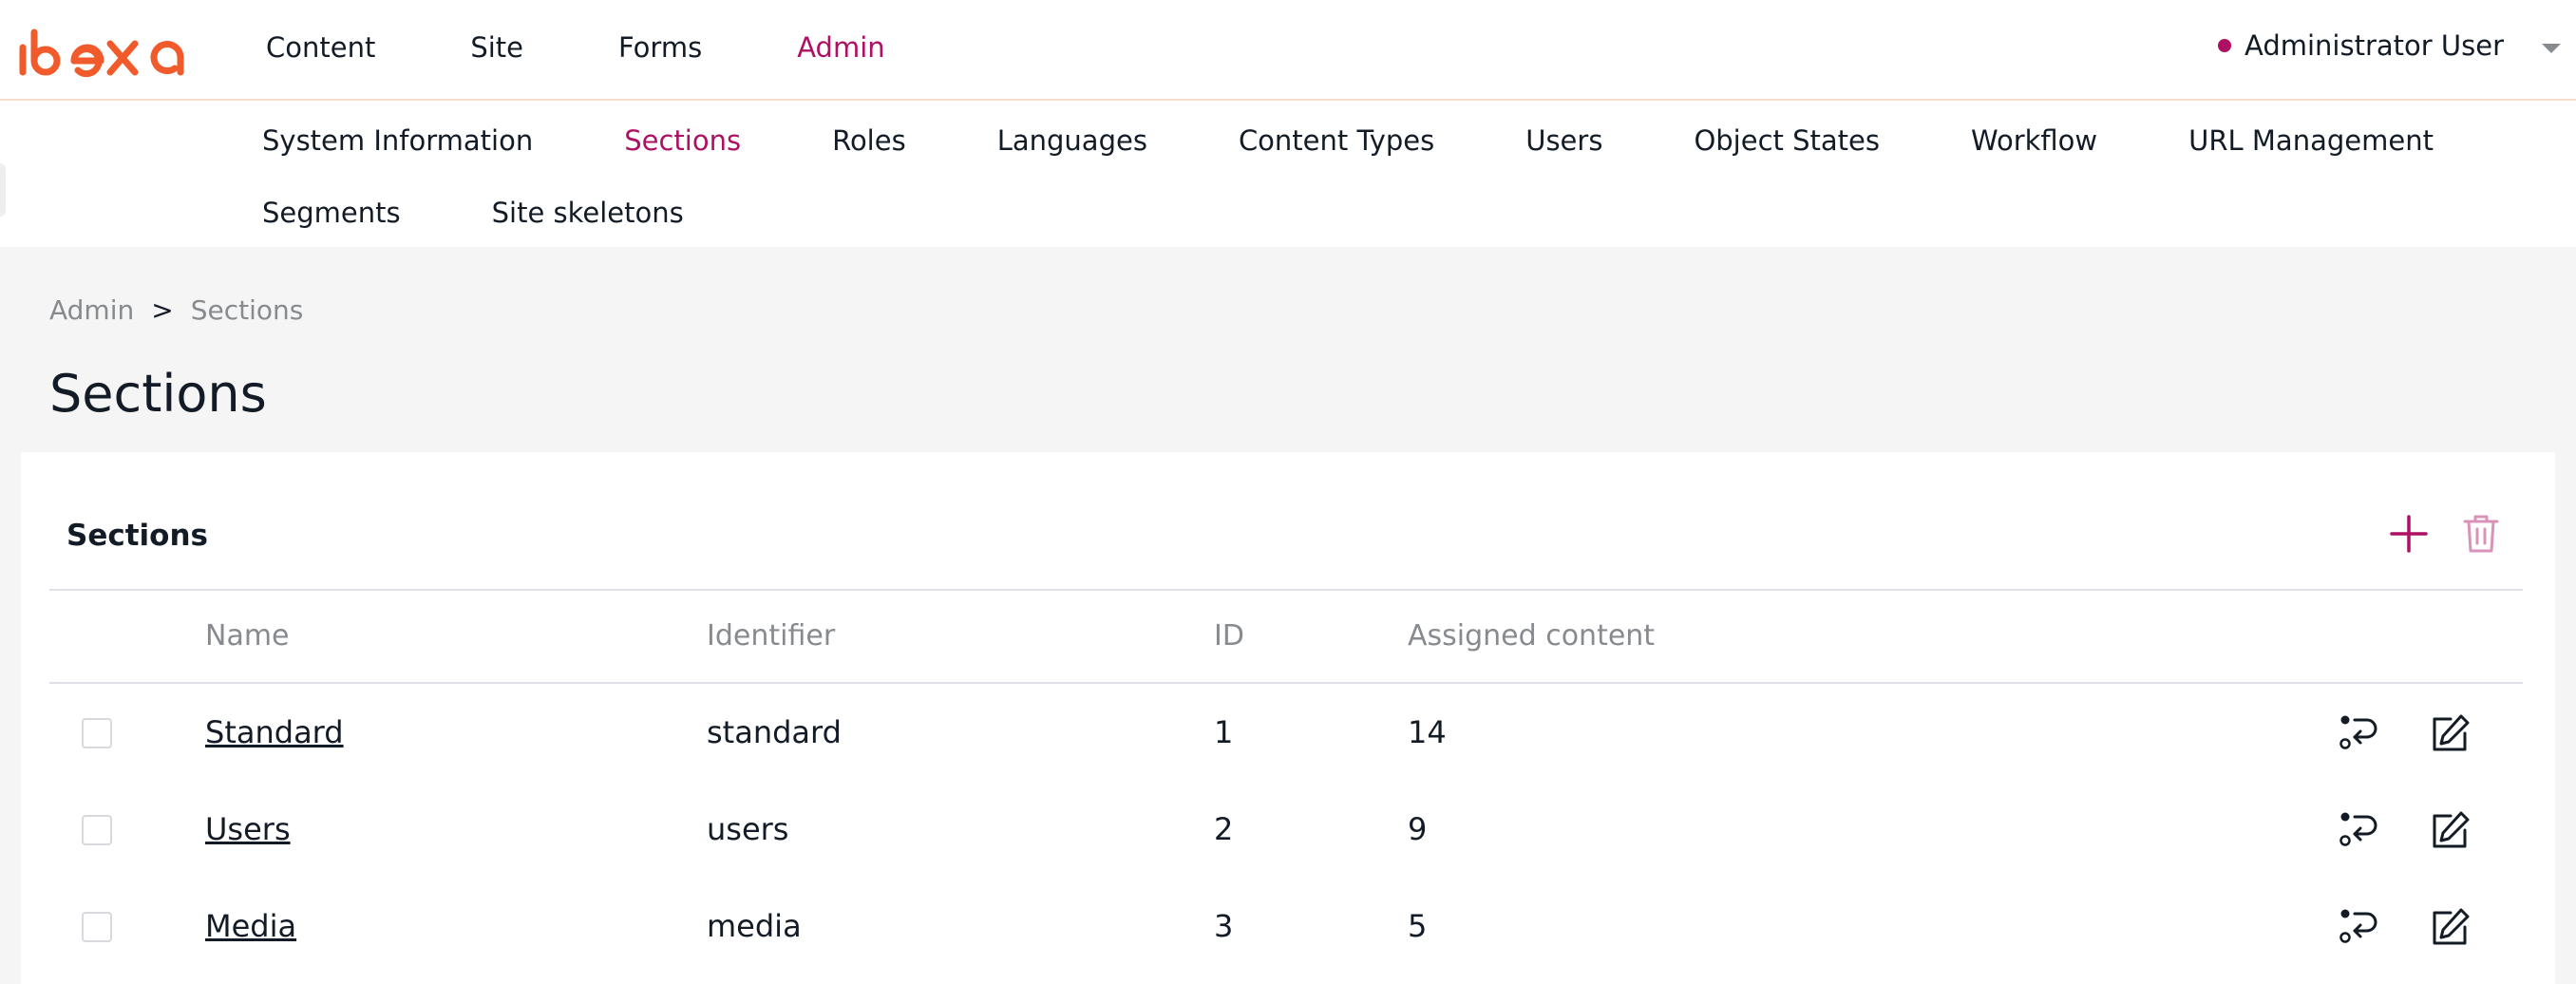  Describe the element at coordinates (320, 47) in the screenshot. I see `main-nav-content: Content` at that location.